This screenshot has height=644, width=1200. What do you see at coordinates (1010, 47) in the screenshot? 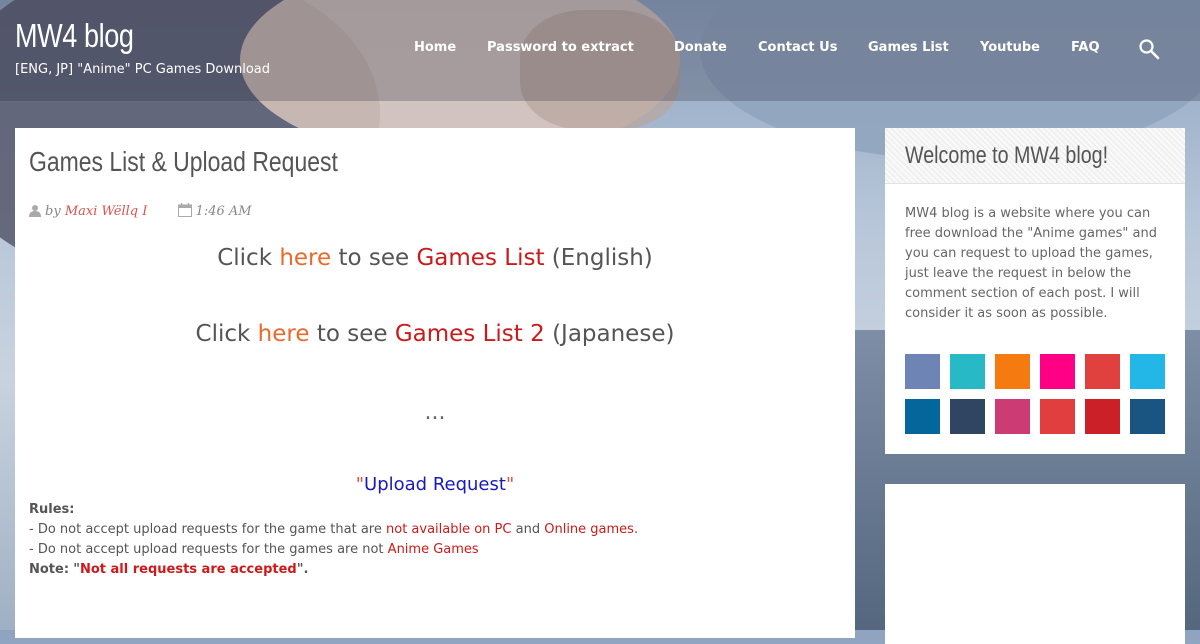
I see `nav-youtube: Youtube` at bounding box center [1010, 47].